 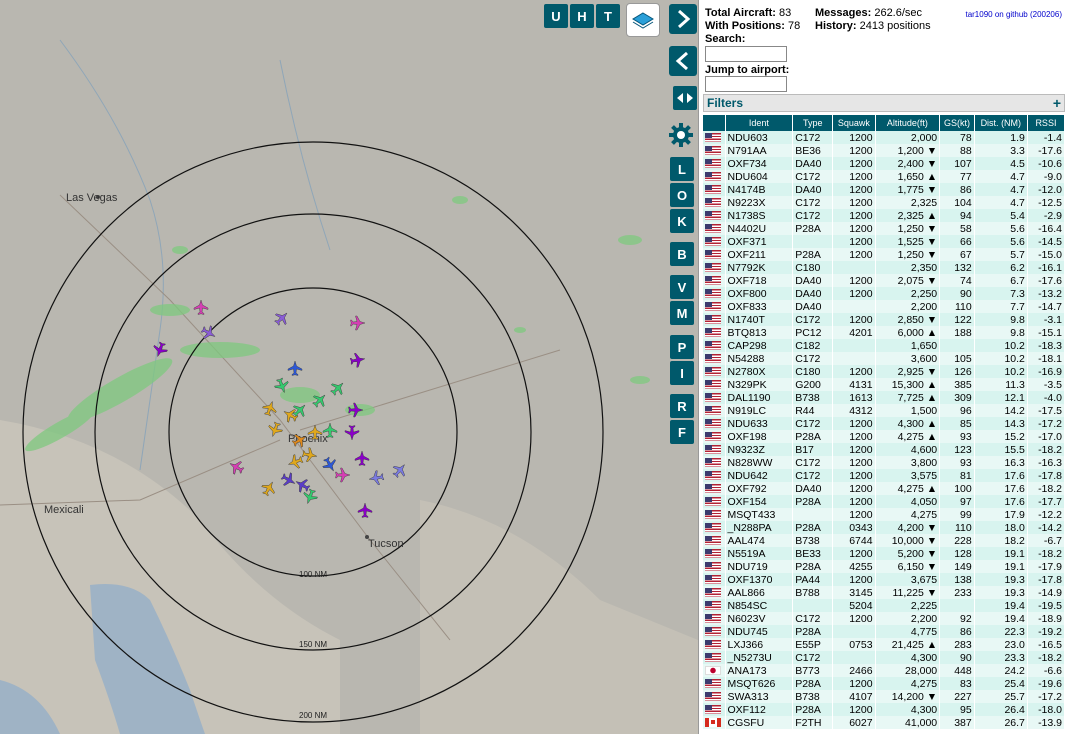 What do you see at coordinates (608, 16) in the screenshot?
I see `toggle-t-button: T` at bounding box center [608, 16].